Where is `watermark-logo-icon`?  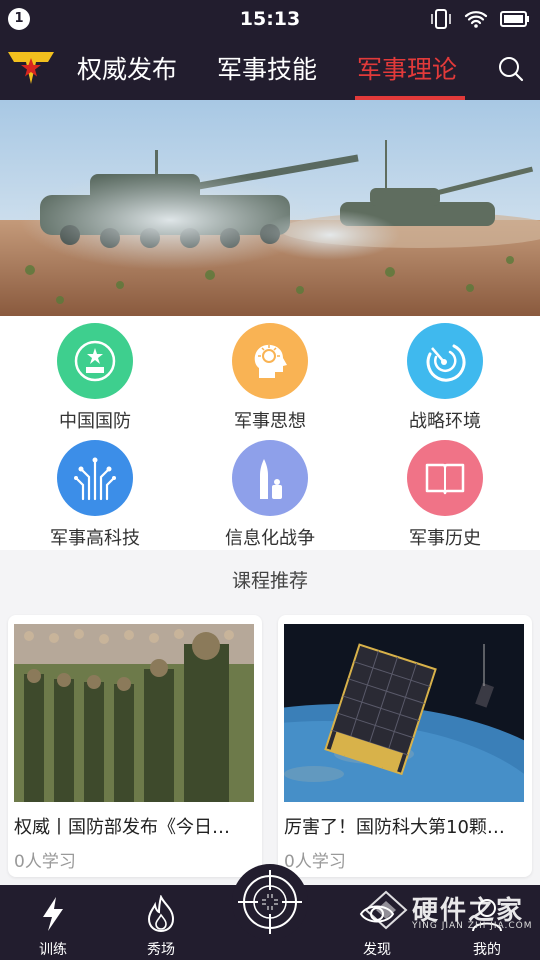
watermark-logo-icon is located at coordinates (386, 910).